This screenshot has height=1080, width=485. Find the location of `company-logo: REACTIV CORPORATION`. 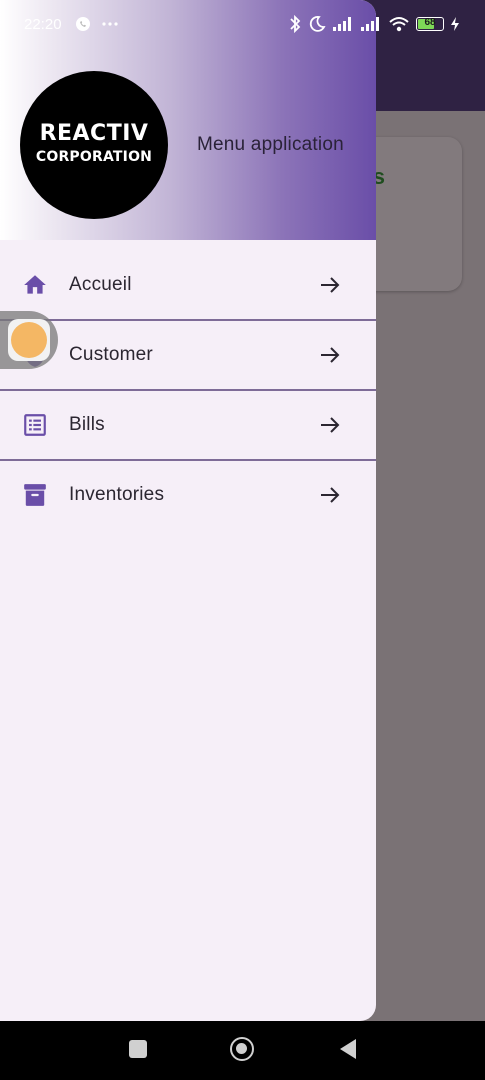

company-logo: REACTIV CORPORATION is located at coordinates (94, 145).